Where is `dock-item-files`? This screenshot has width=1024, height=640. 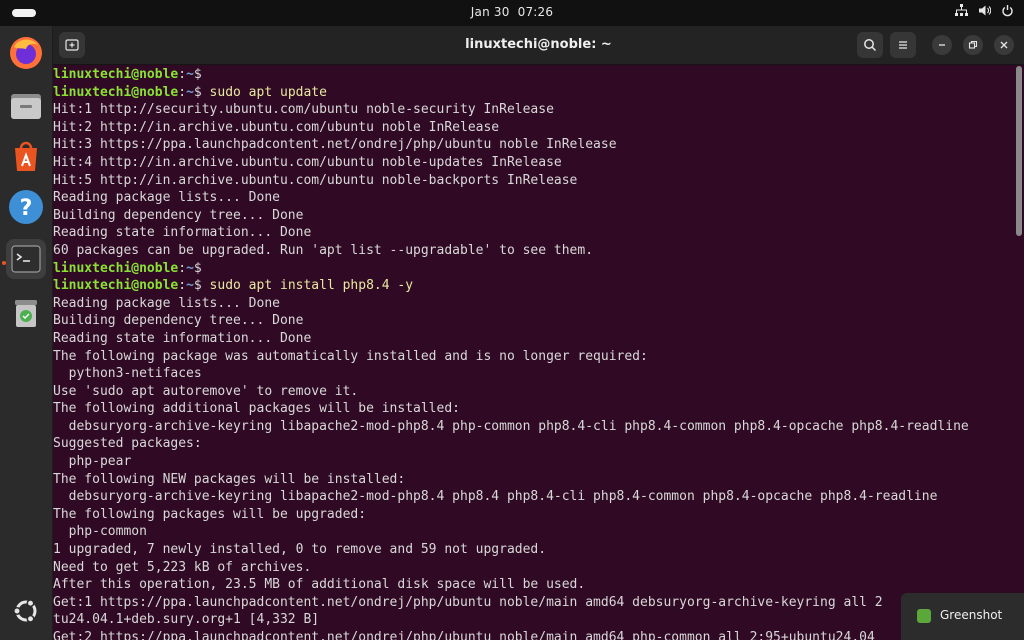
dock-item-files is located at coordinates (26, 105).